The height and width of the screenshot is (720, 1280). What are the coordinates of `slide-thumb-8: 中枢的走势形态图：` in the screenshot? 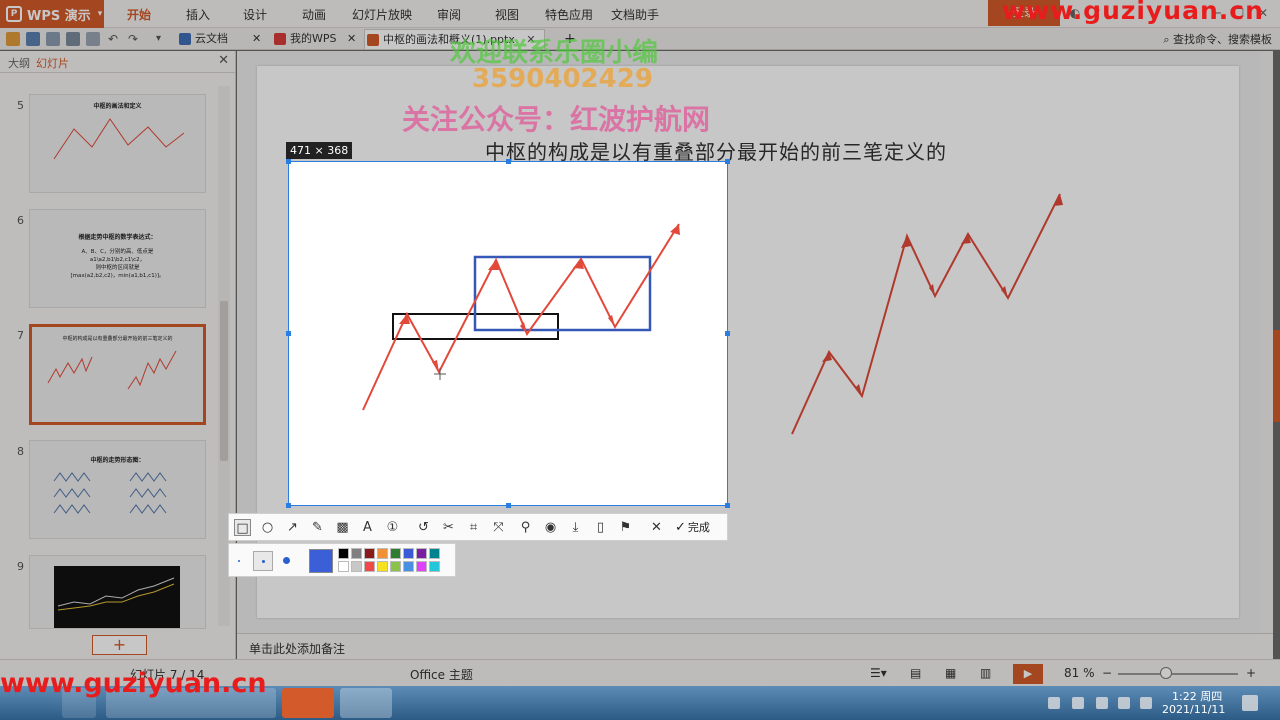 It's located at (117, 489).